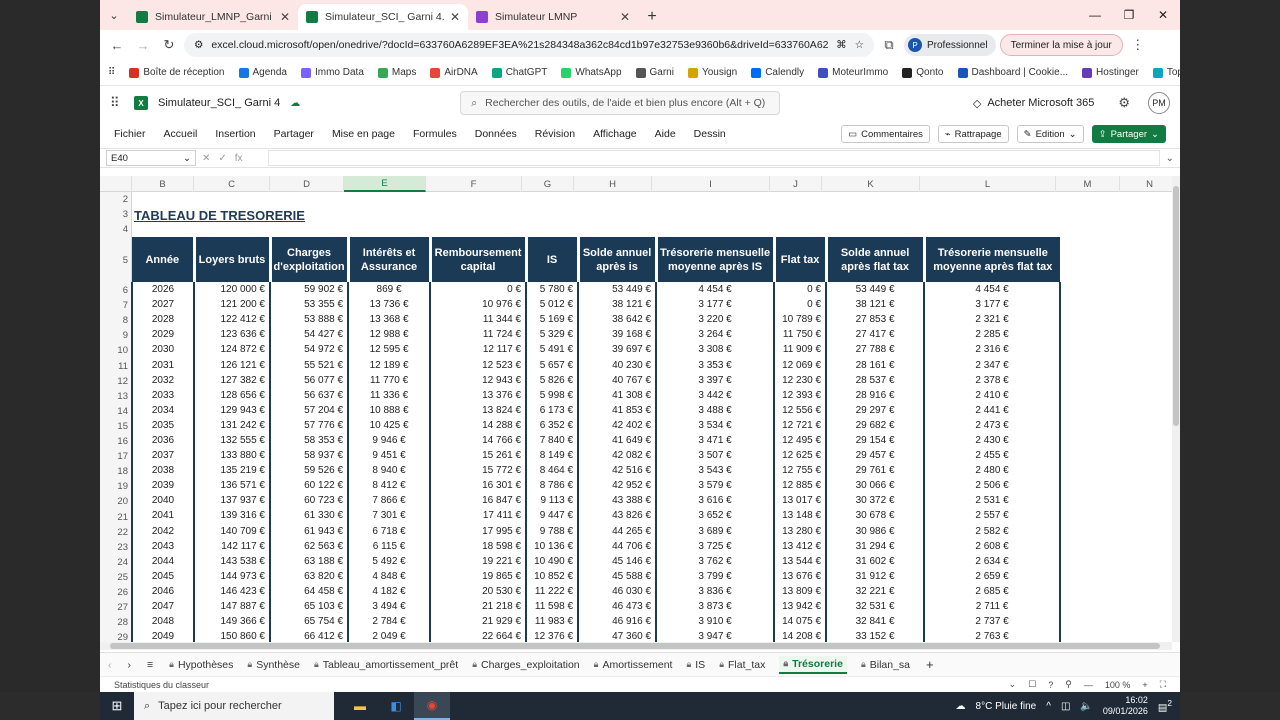 Image resolution: width=1280 pixels, height=720 pixels. Describe the element at coordinates (875, 635) in the screenshot. I see `table-cell: 33 152 €` at that location.